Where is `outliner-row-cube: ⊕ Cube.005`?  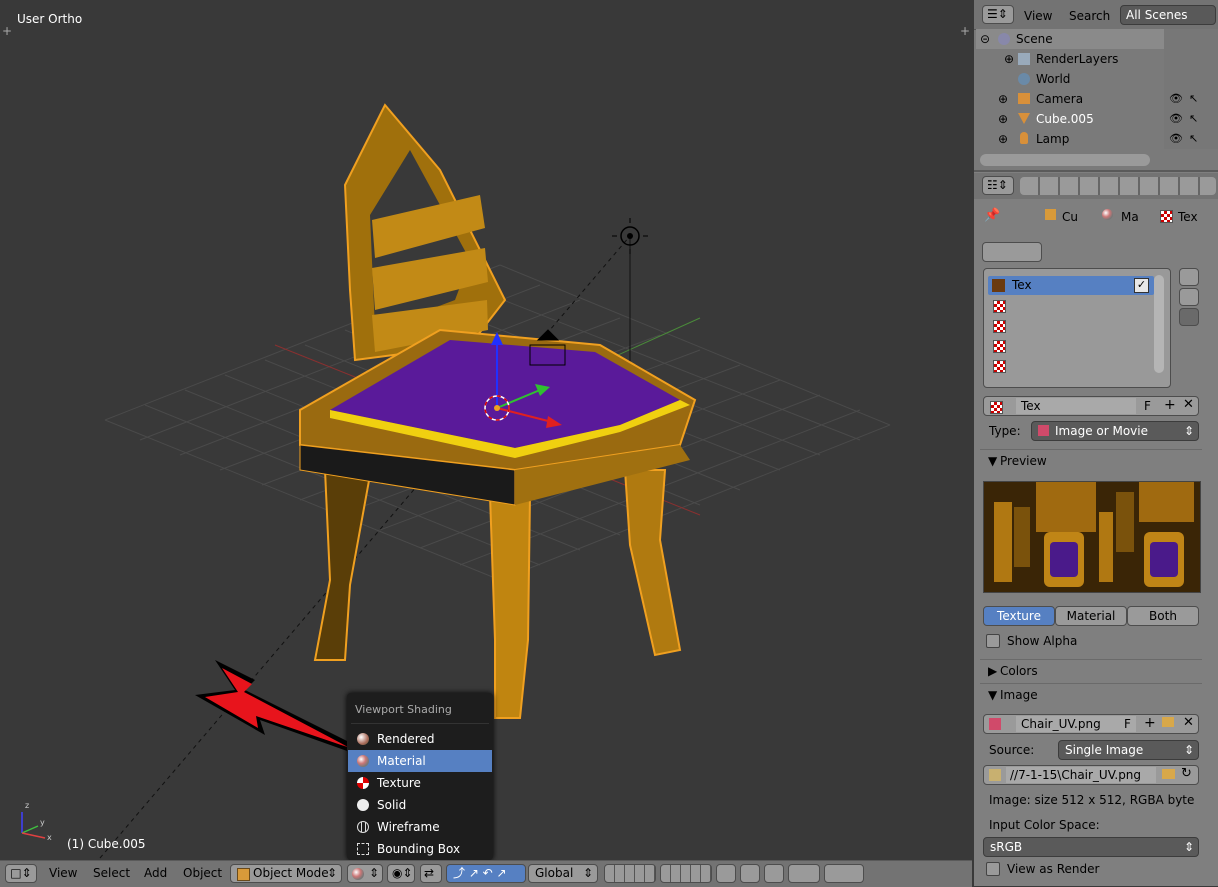 outliner-row-cube: ⊕ Cube.005 is located at coordinates (1070, 119).